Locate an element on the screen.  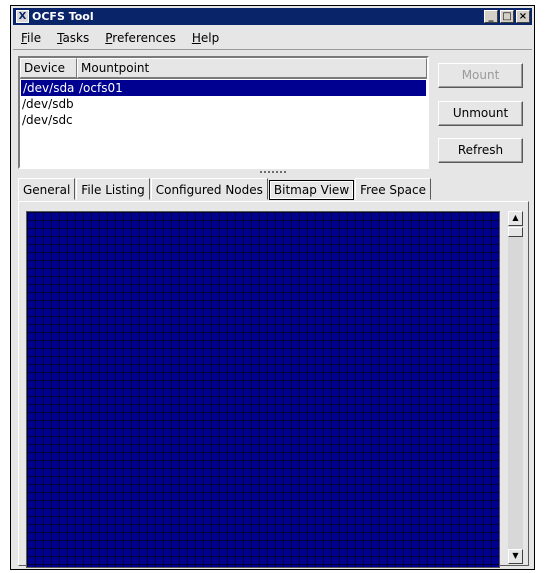
menu-help: Help is located at coordinates (205, 38).